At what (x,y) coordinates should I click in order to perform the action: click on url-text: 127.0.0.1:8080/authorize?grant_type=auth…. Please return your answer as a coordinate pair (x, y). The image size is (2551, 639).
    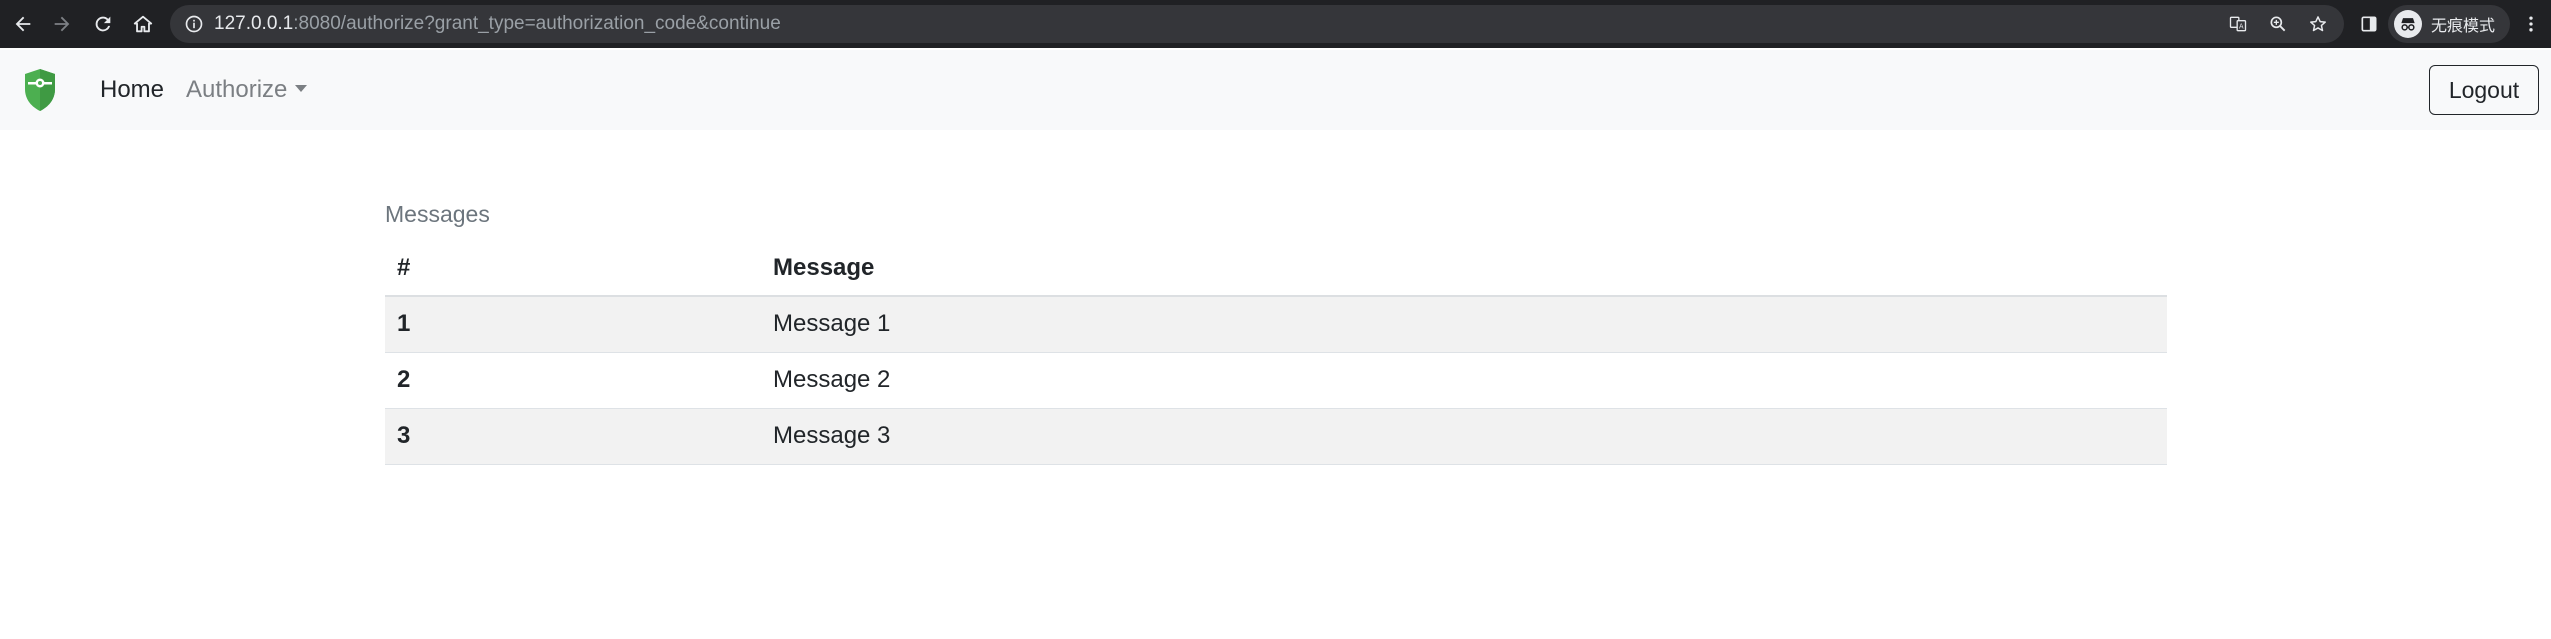
    Looking at the image, I should click on (497, 24).